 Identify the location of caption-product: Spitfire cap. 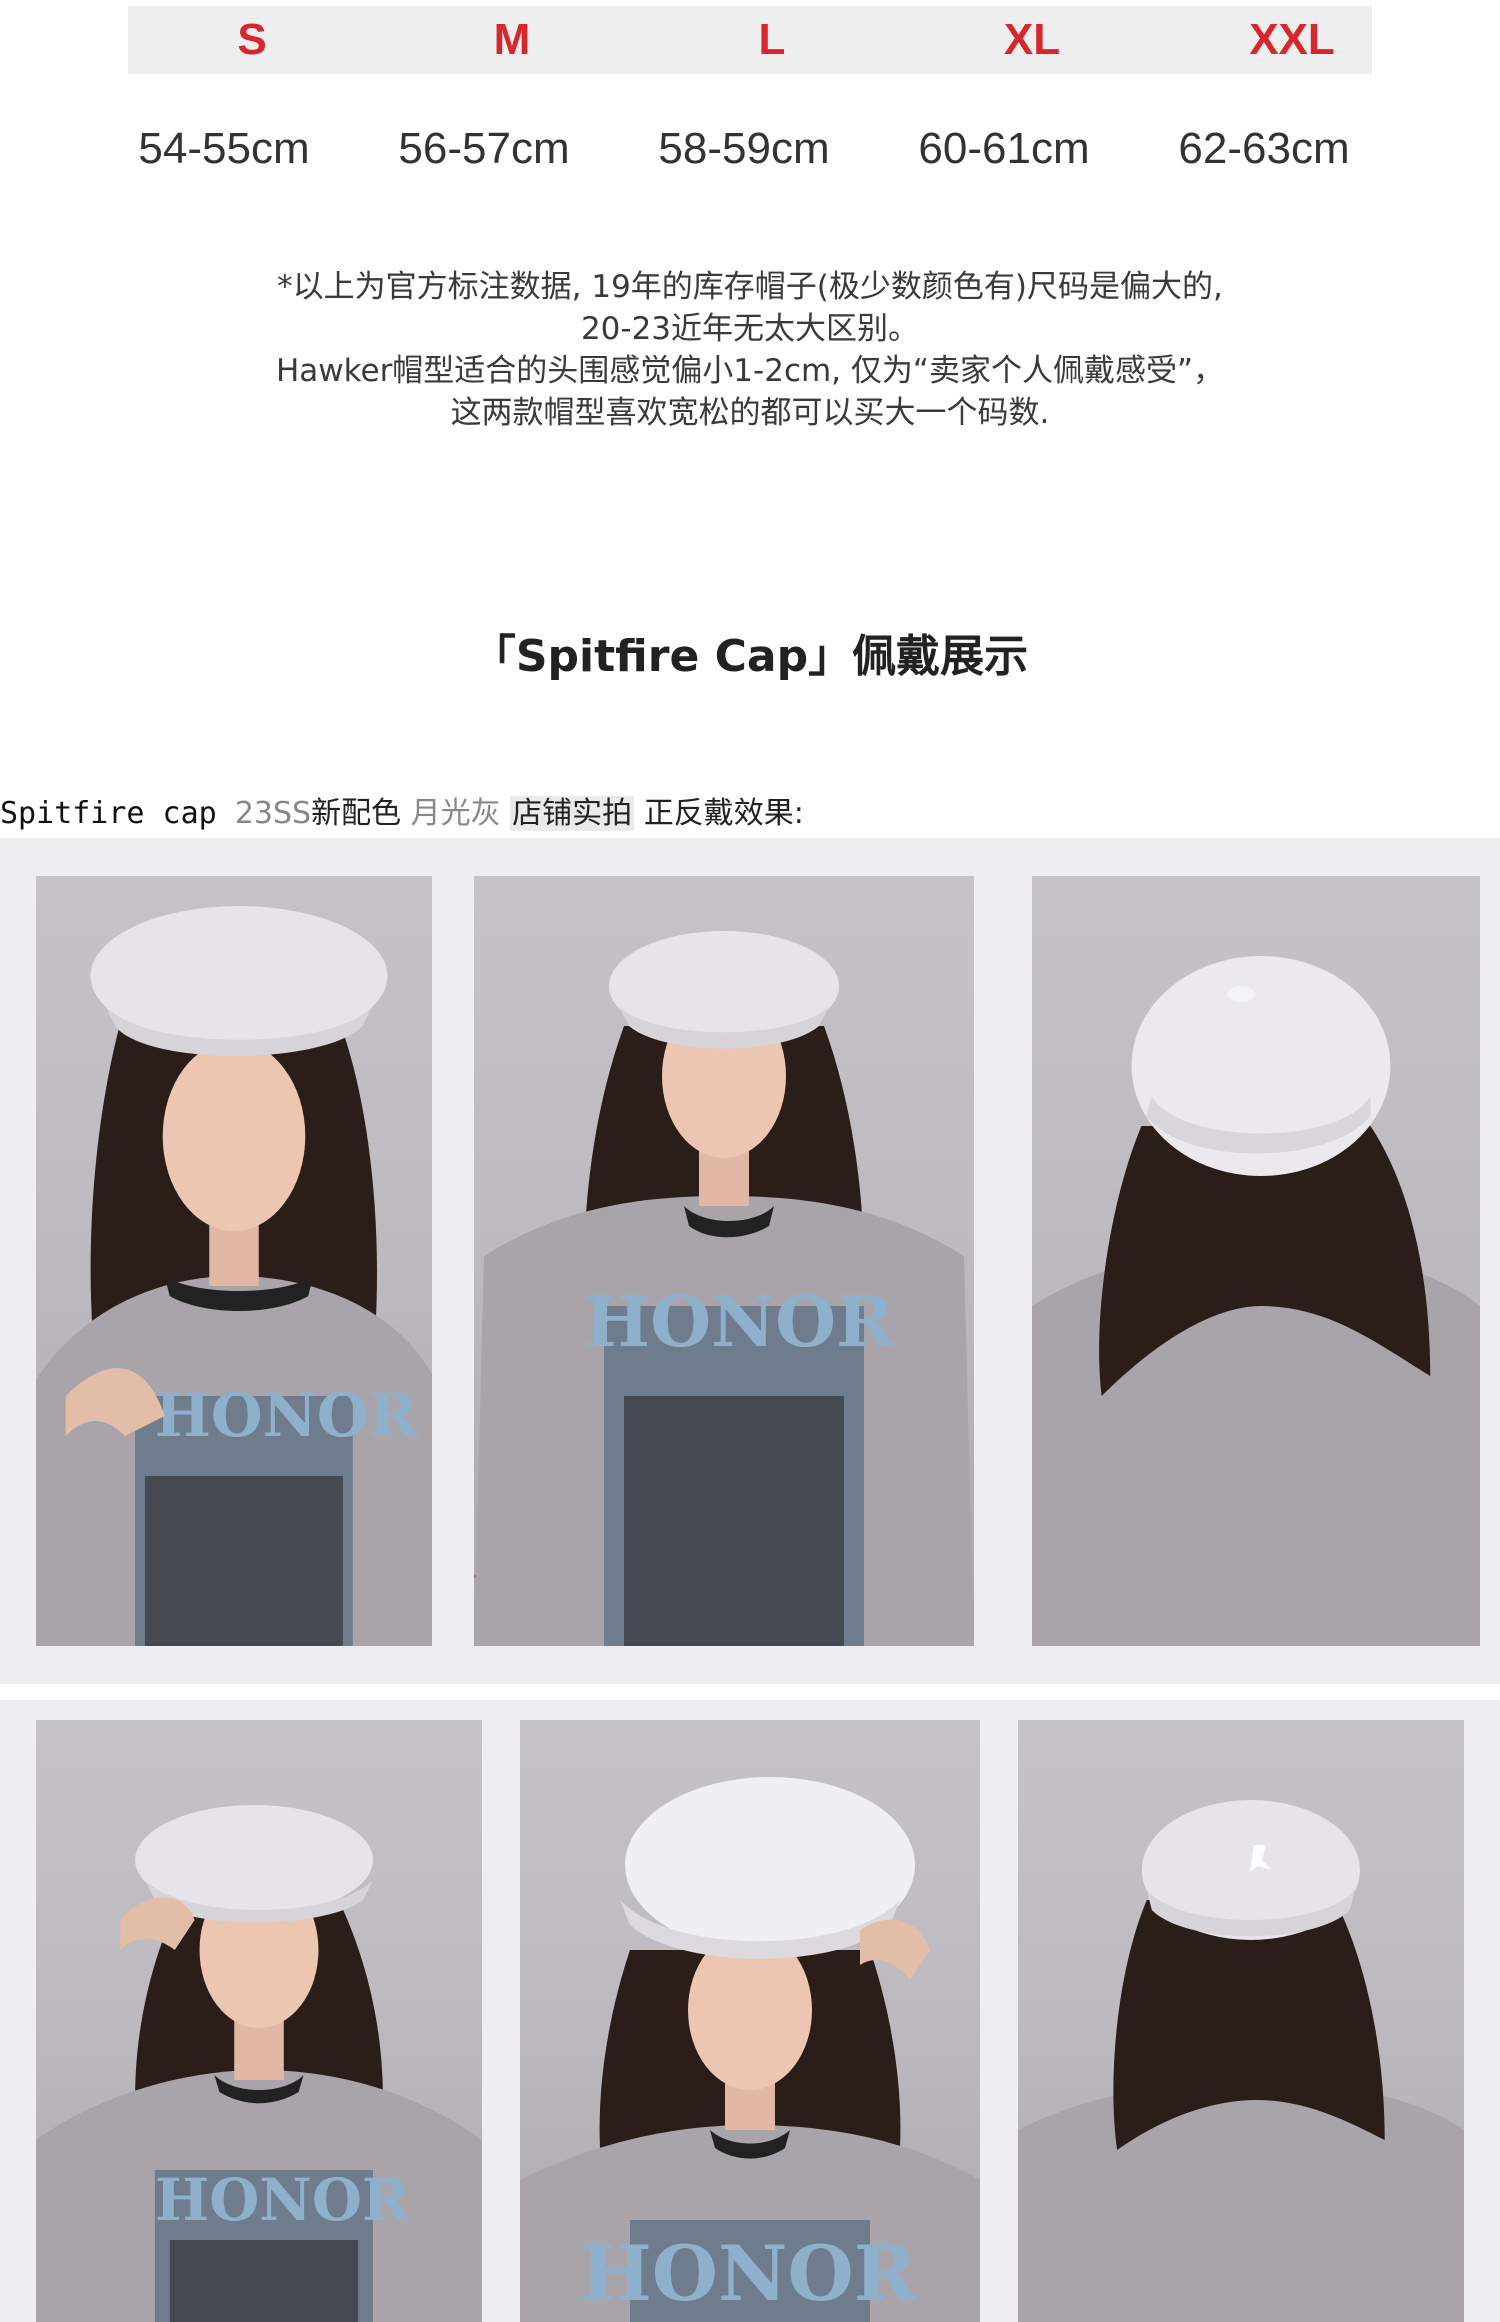
(117, 813).